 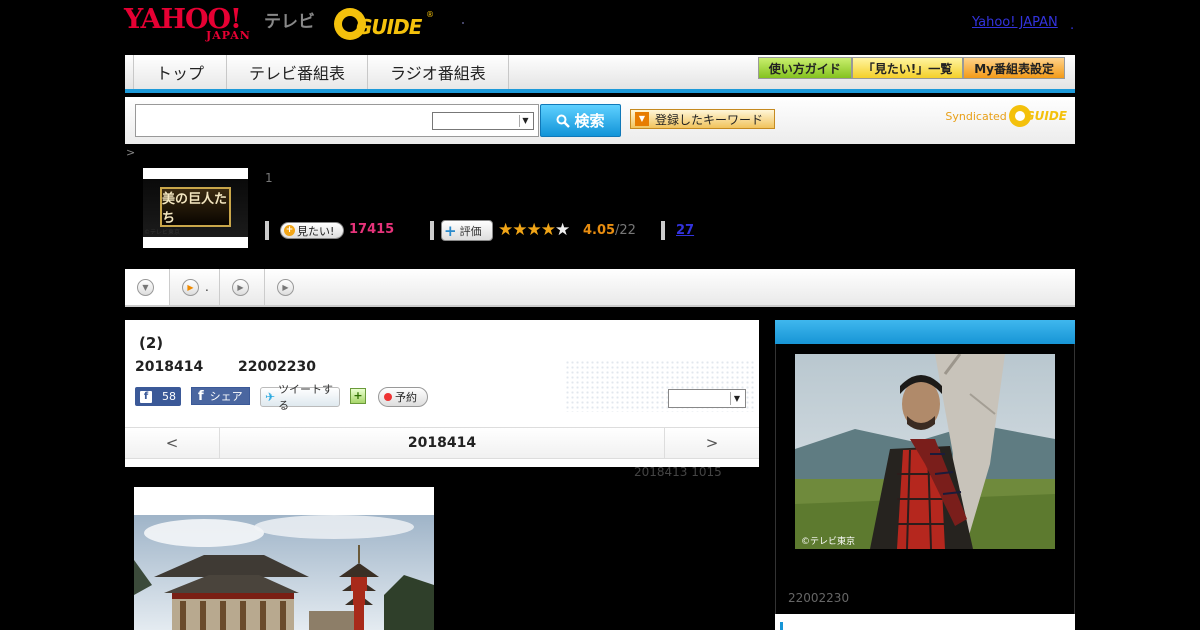 I want to click on nav-right-buttons: 使い方ガイド 「見たい!」一覧 My番組表設定, so click(x=911, y=68).